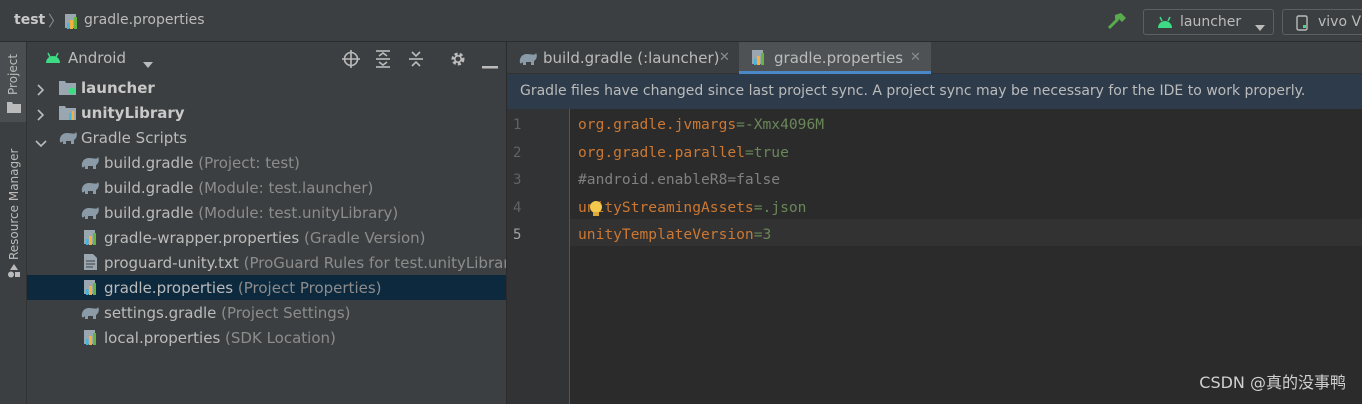 This screenshot has height=404, width=1362. What do you see at coordinates (1302, 25) in the screenshot?
I see `phone-icon` at bounding box center [1302, 25].